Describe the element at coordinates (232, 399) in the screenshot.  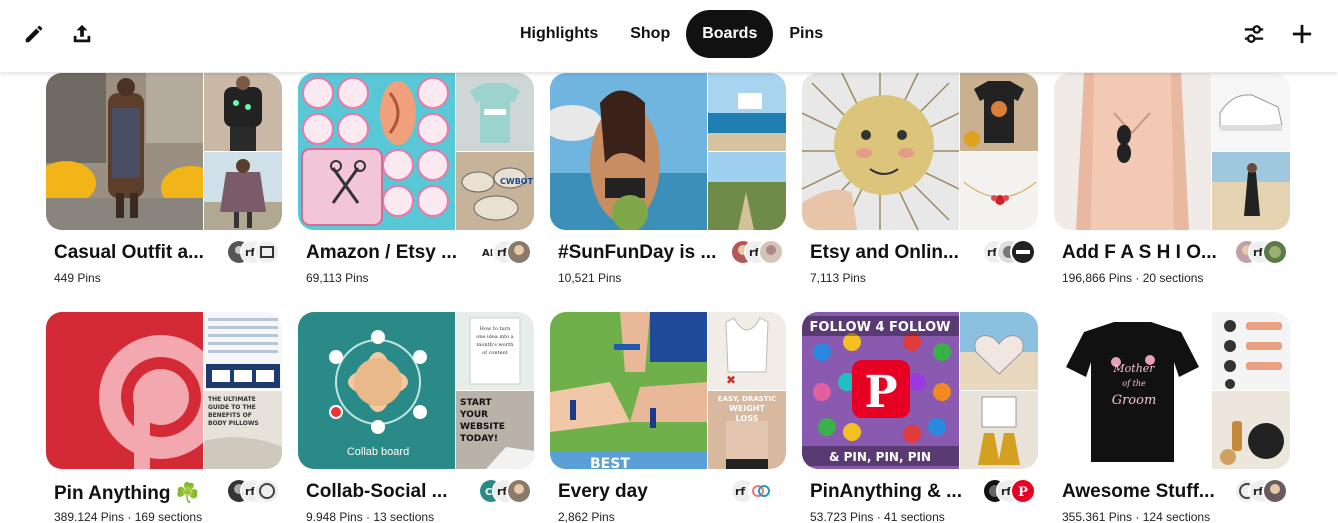
I see `svg-text: THE ULTIMATE` at that location.